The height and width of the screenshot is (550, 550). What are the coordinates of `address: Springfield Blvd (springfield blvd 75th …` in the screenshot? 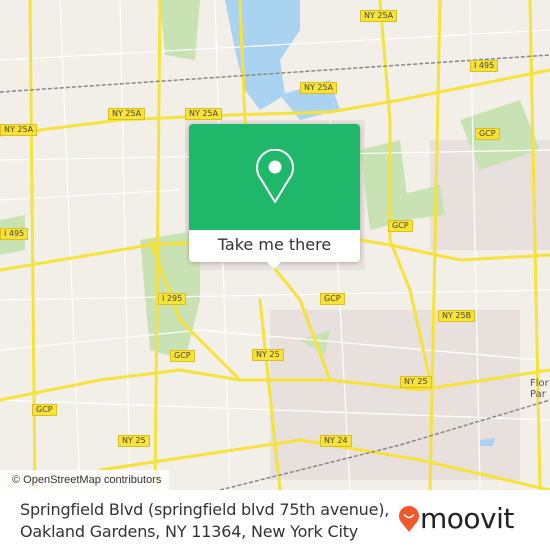 It's located at (204, 521).